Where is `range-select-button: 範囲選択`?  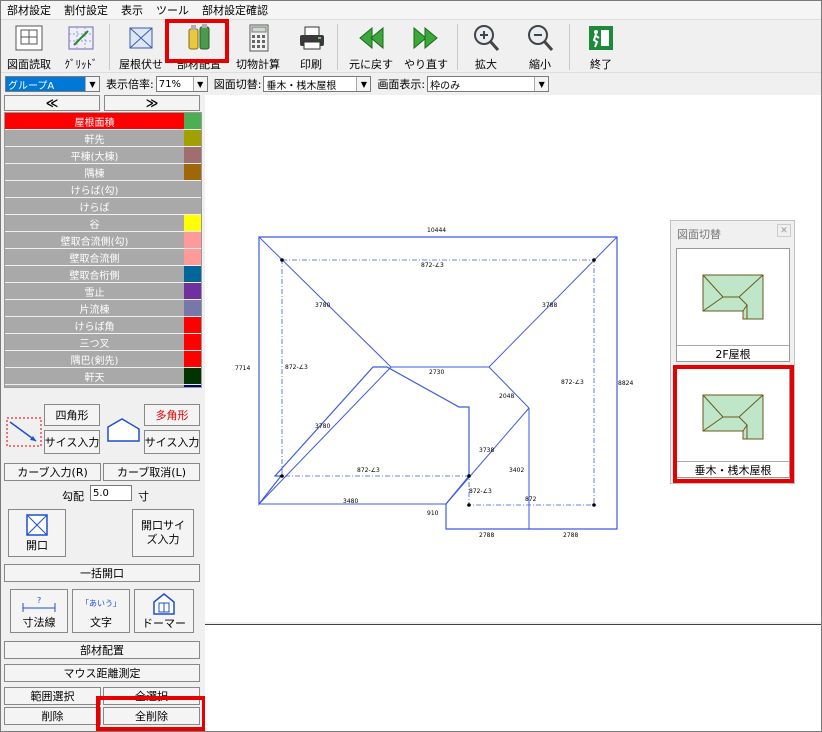 range-select-button: 範囲選択 is located at coordinates (52, 696).